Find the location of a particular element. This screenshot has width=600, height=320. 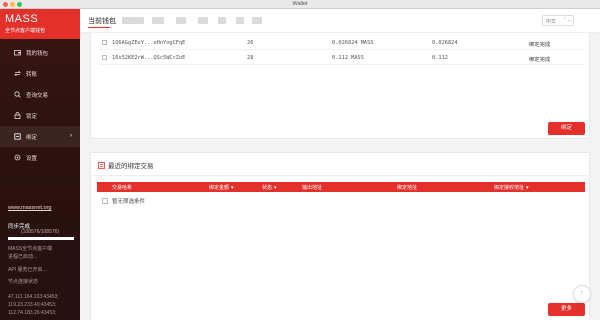

transfer-icon is located at coordinates (17, 73).